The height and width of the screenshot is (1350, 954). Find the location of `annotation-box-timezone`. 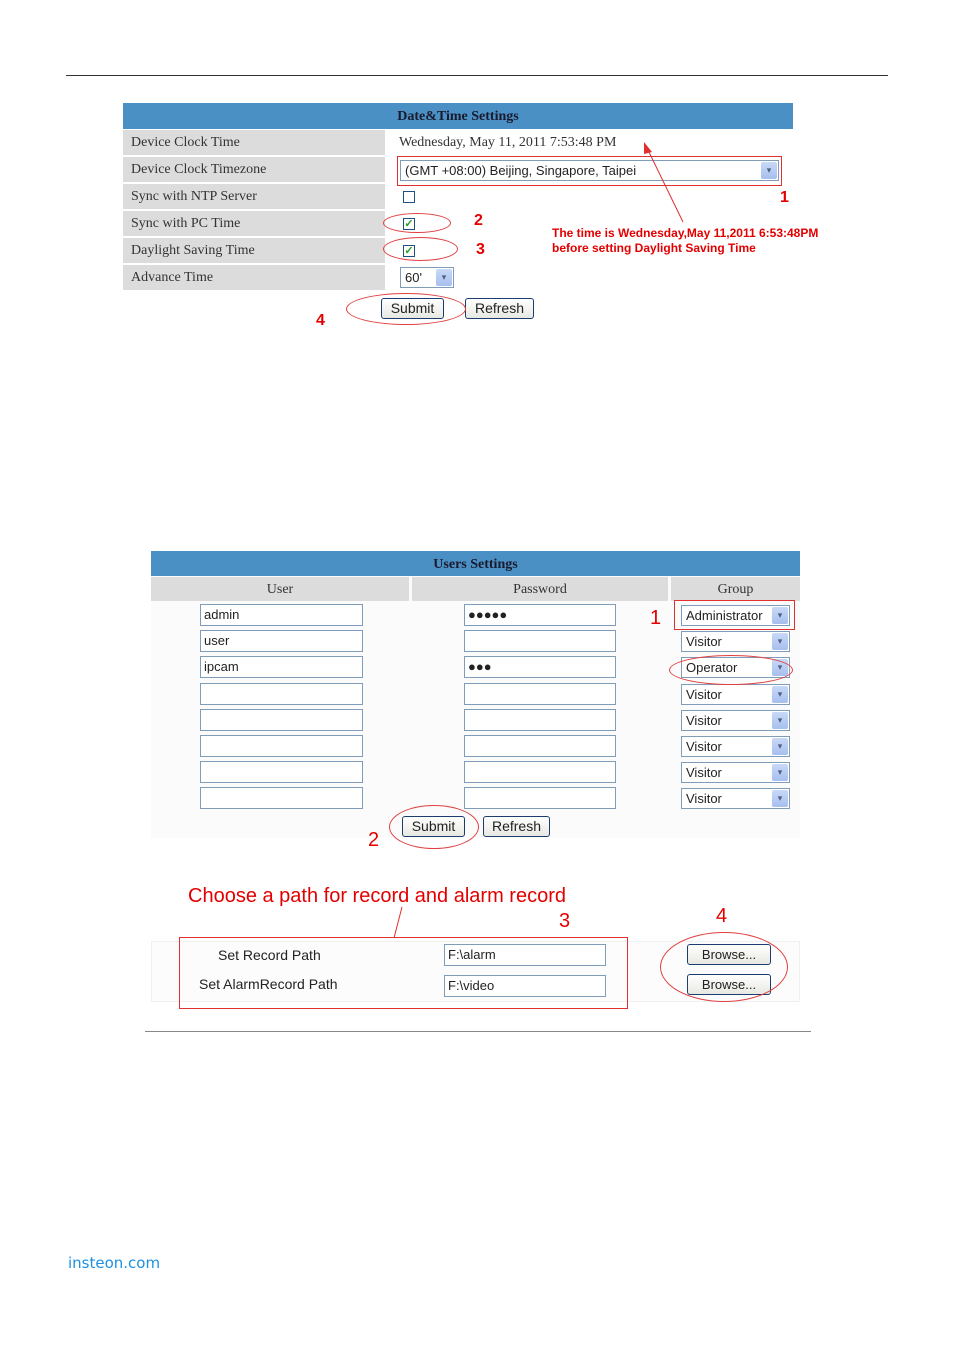

annotation-box-timezone is located at coordinates (589, 171).